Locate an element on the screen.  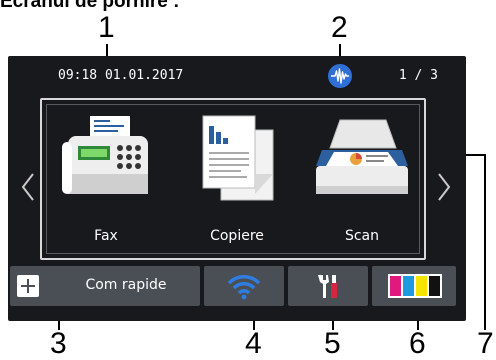
date-time: 09:18 01.01.2017 is located at coordinates (121, 75).